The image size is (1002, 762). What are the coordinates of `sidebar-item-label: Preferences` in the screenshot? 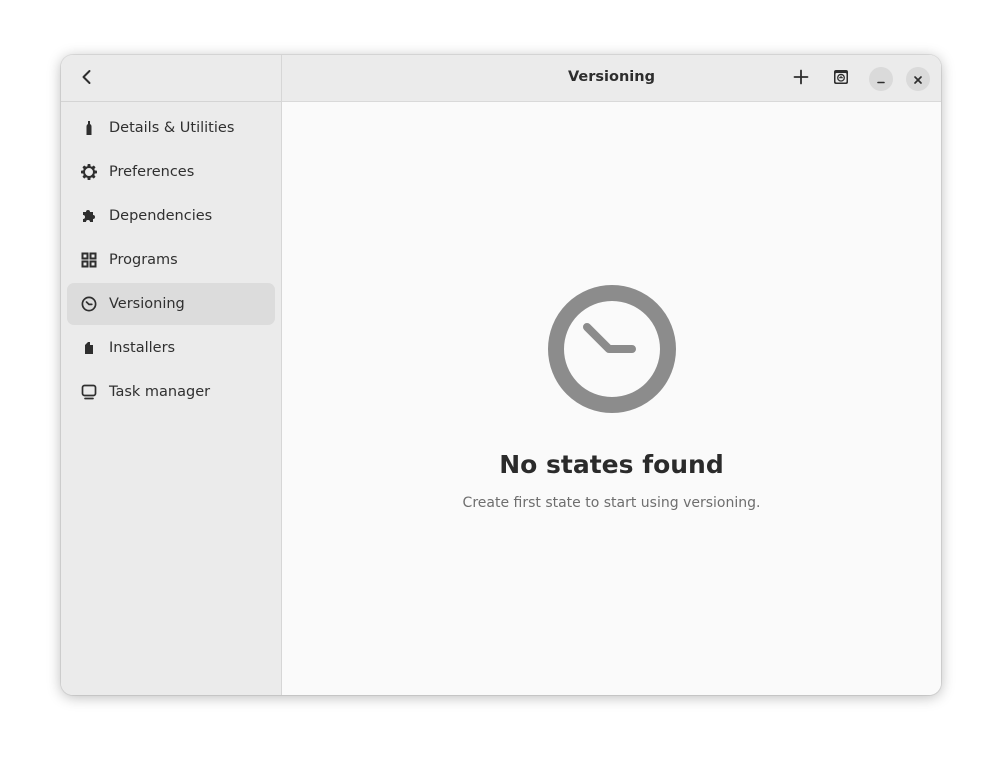 It's located at (152, 172).